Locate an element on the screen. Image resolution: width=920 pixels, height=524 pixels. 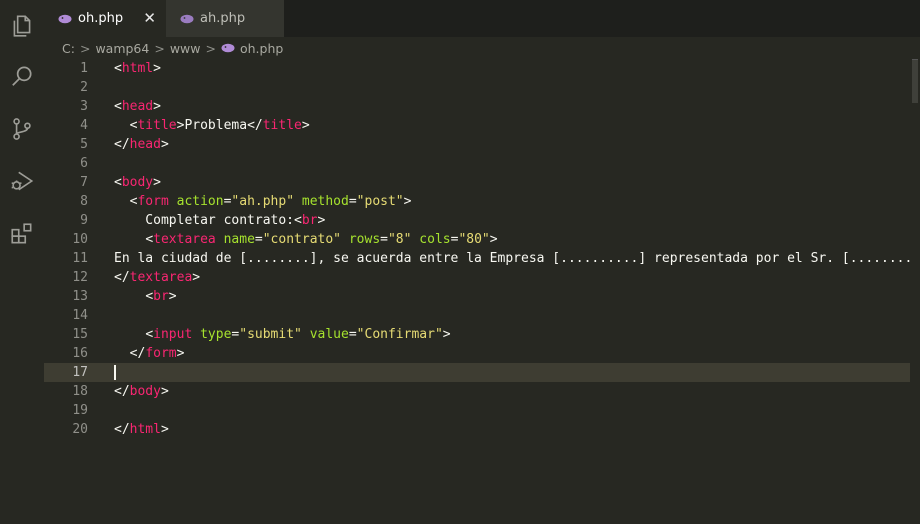
line-number: 4 is located at coordinates (84, 125).